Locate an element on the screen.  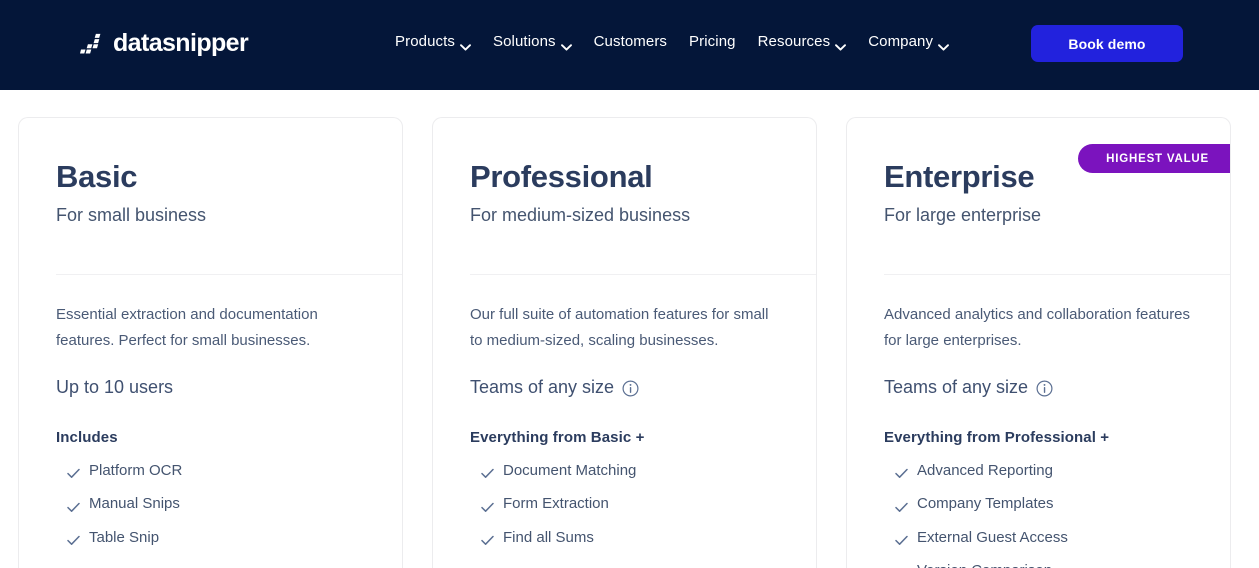
nav-label-solutions: Solutions is located at coordinates (524, 41).